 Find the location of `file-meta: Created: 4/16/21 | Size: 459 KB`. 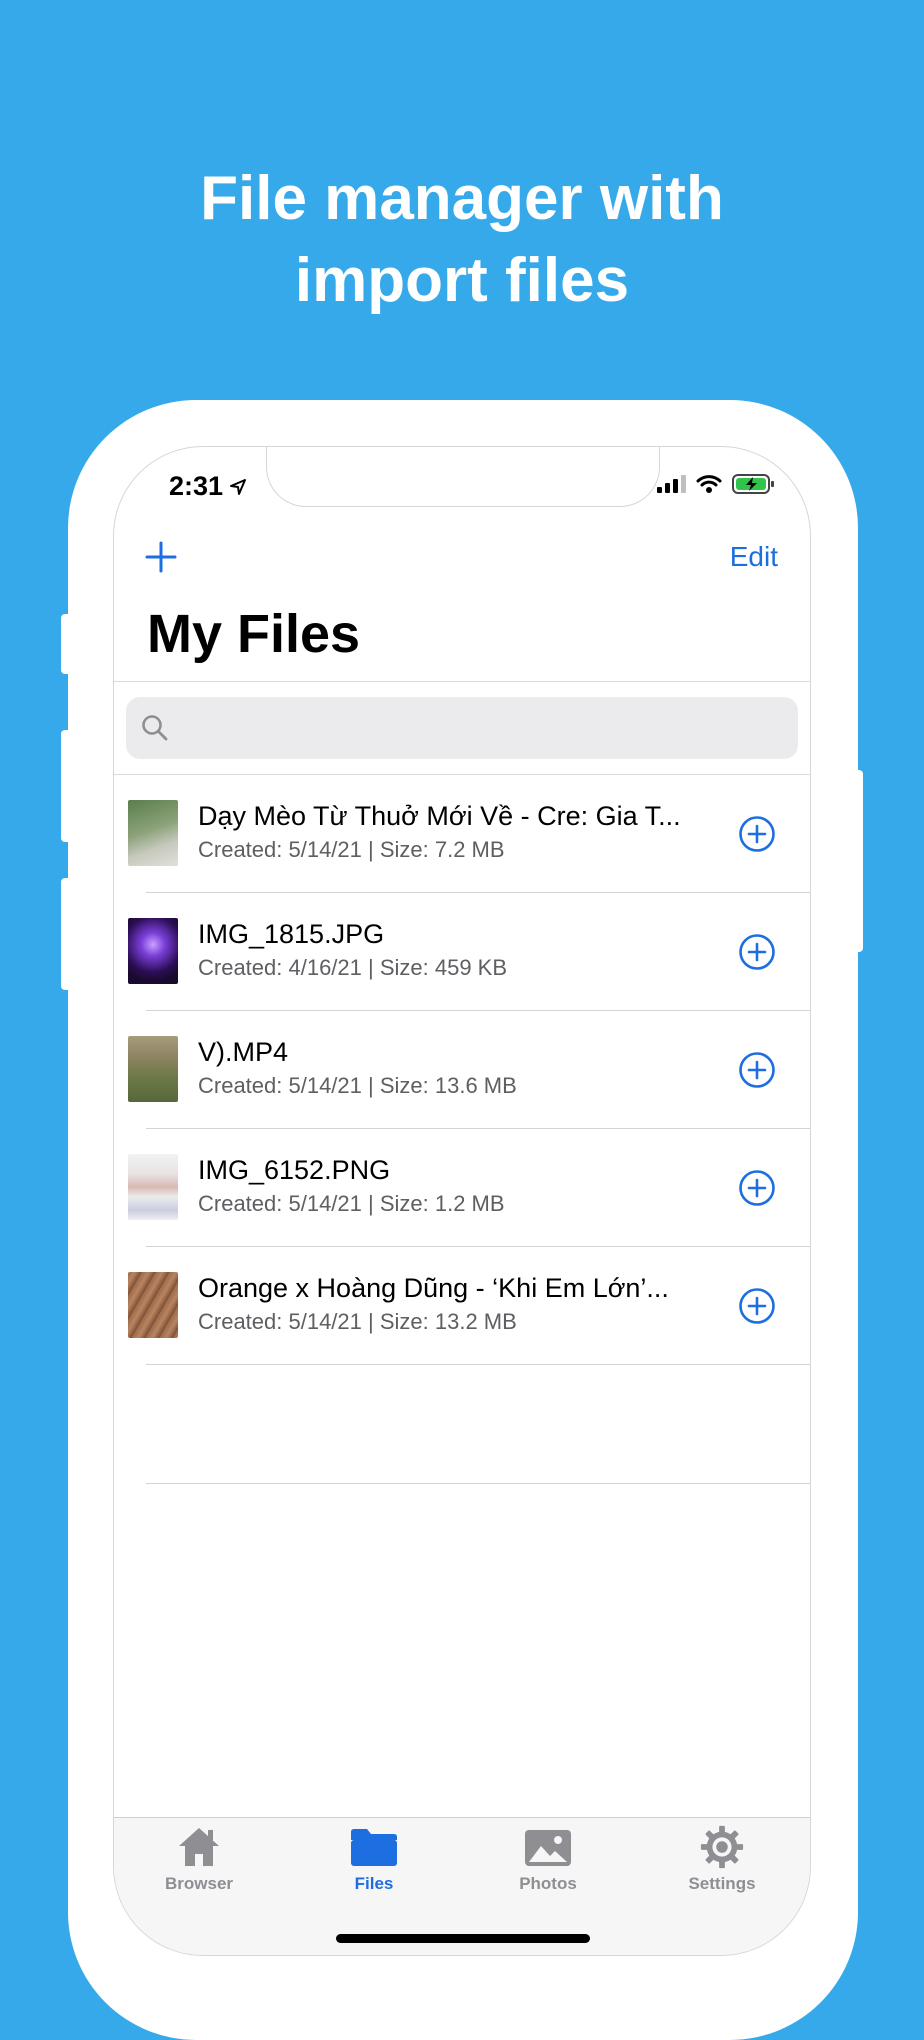

file-meta: Created: 4/16/21 | Size: 459 KB is located at coordinates (353, 967).